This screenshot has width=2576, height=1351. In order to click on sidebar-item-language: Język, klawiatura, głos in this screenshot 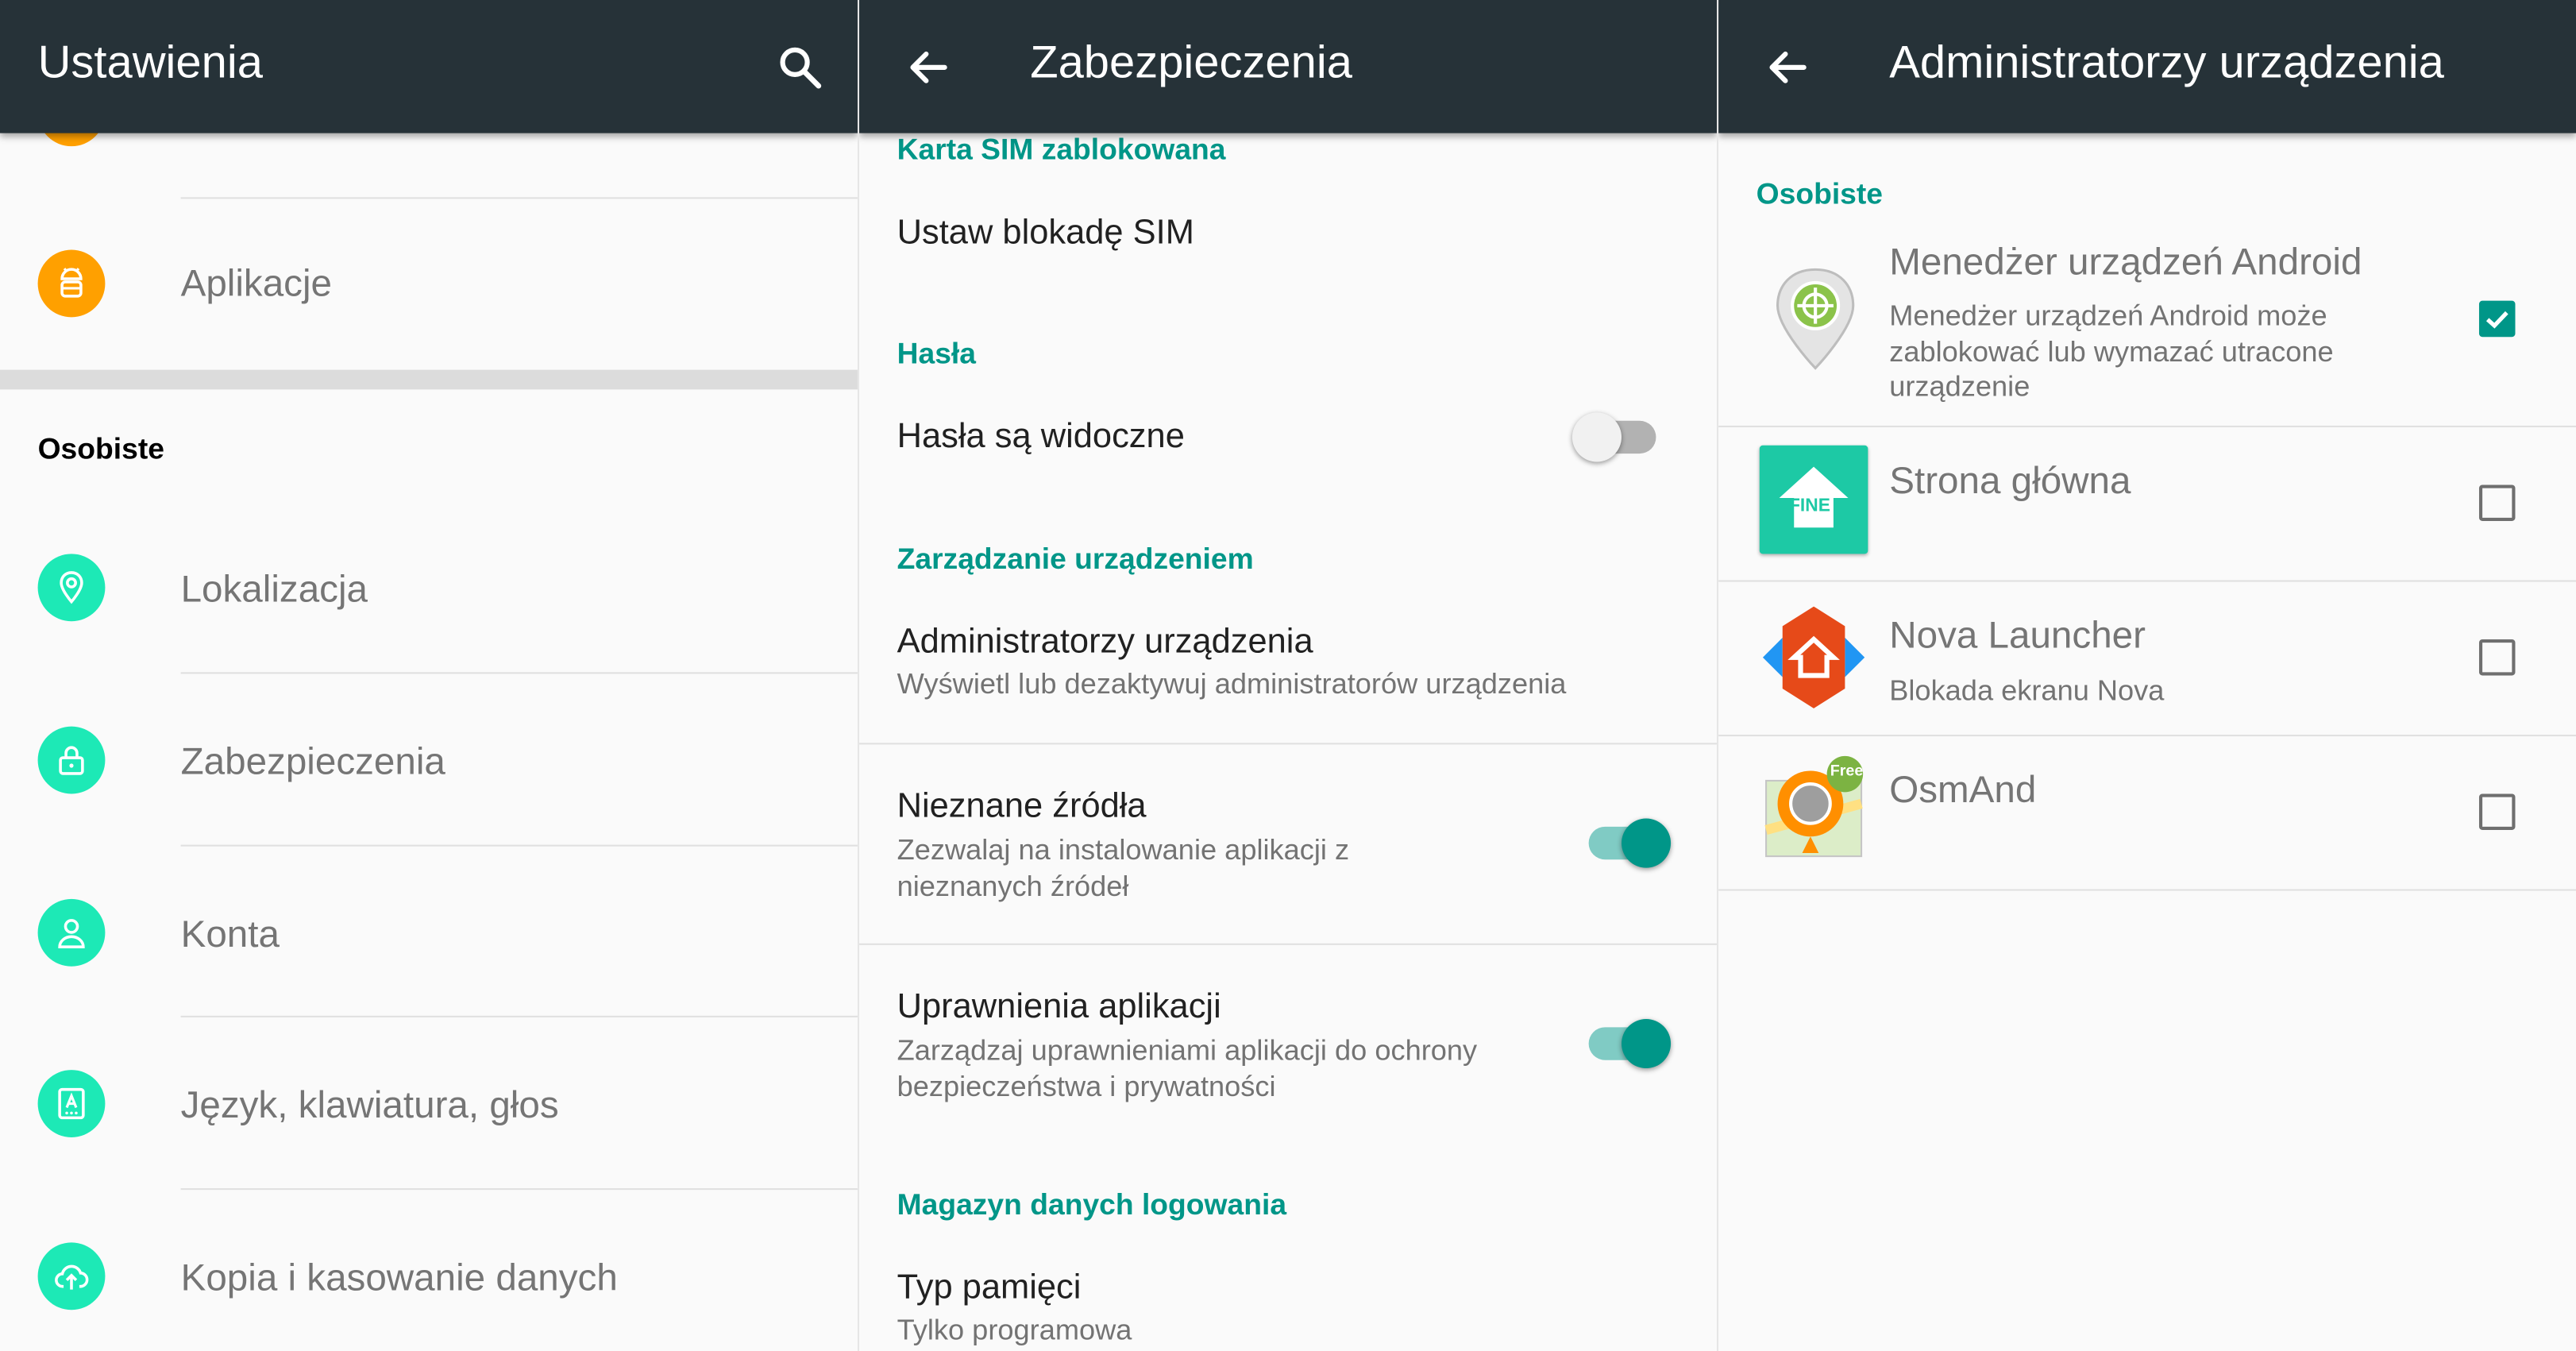, I will do `click(429, 1102)`.